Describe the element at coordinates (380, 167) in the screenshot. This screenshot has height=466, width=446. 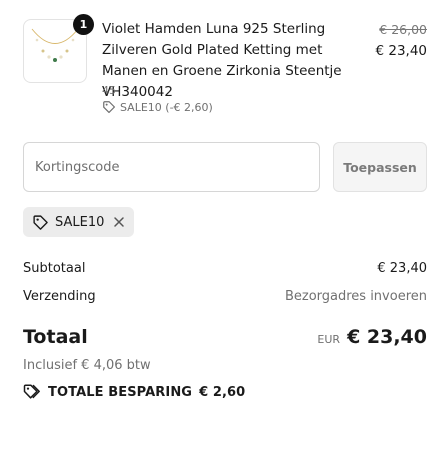
I see `apply-discount-button: Toepassen` at that location.